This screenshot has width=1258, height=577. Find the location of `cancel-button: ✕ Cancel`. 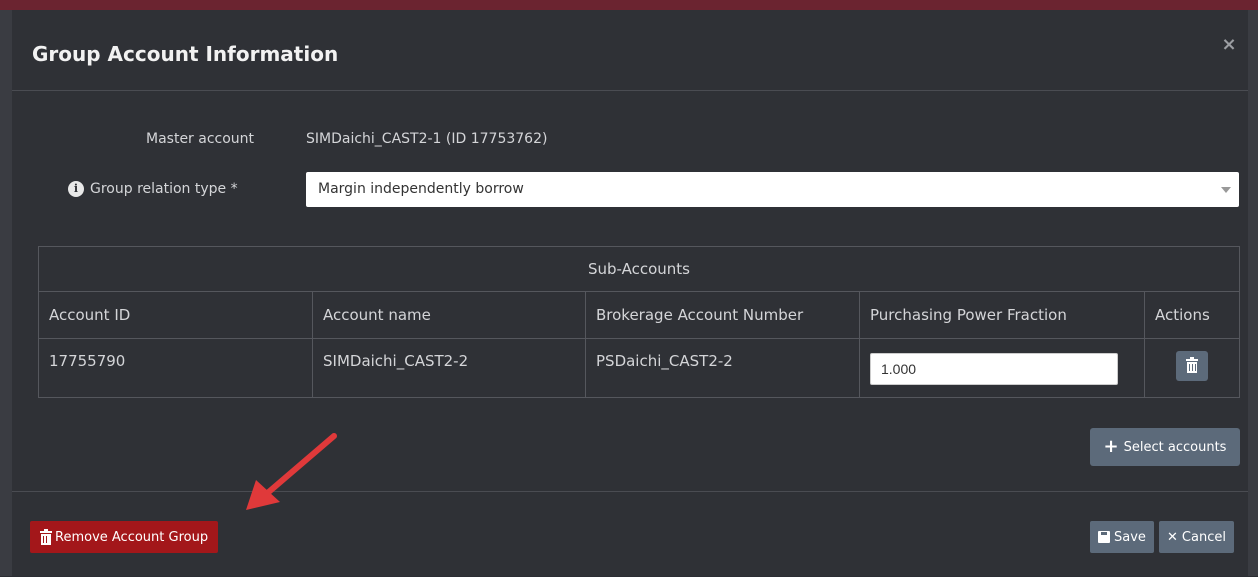

cancel-button: ✕ Cancel is located at coordinates (1196, 537).